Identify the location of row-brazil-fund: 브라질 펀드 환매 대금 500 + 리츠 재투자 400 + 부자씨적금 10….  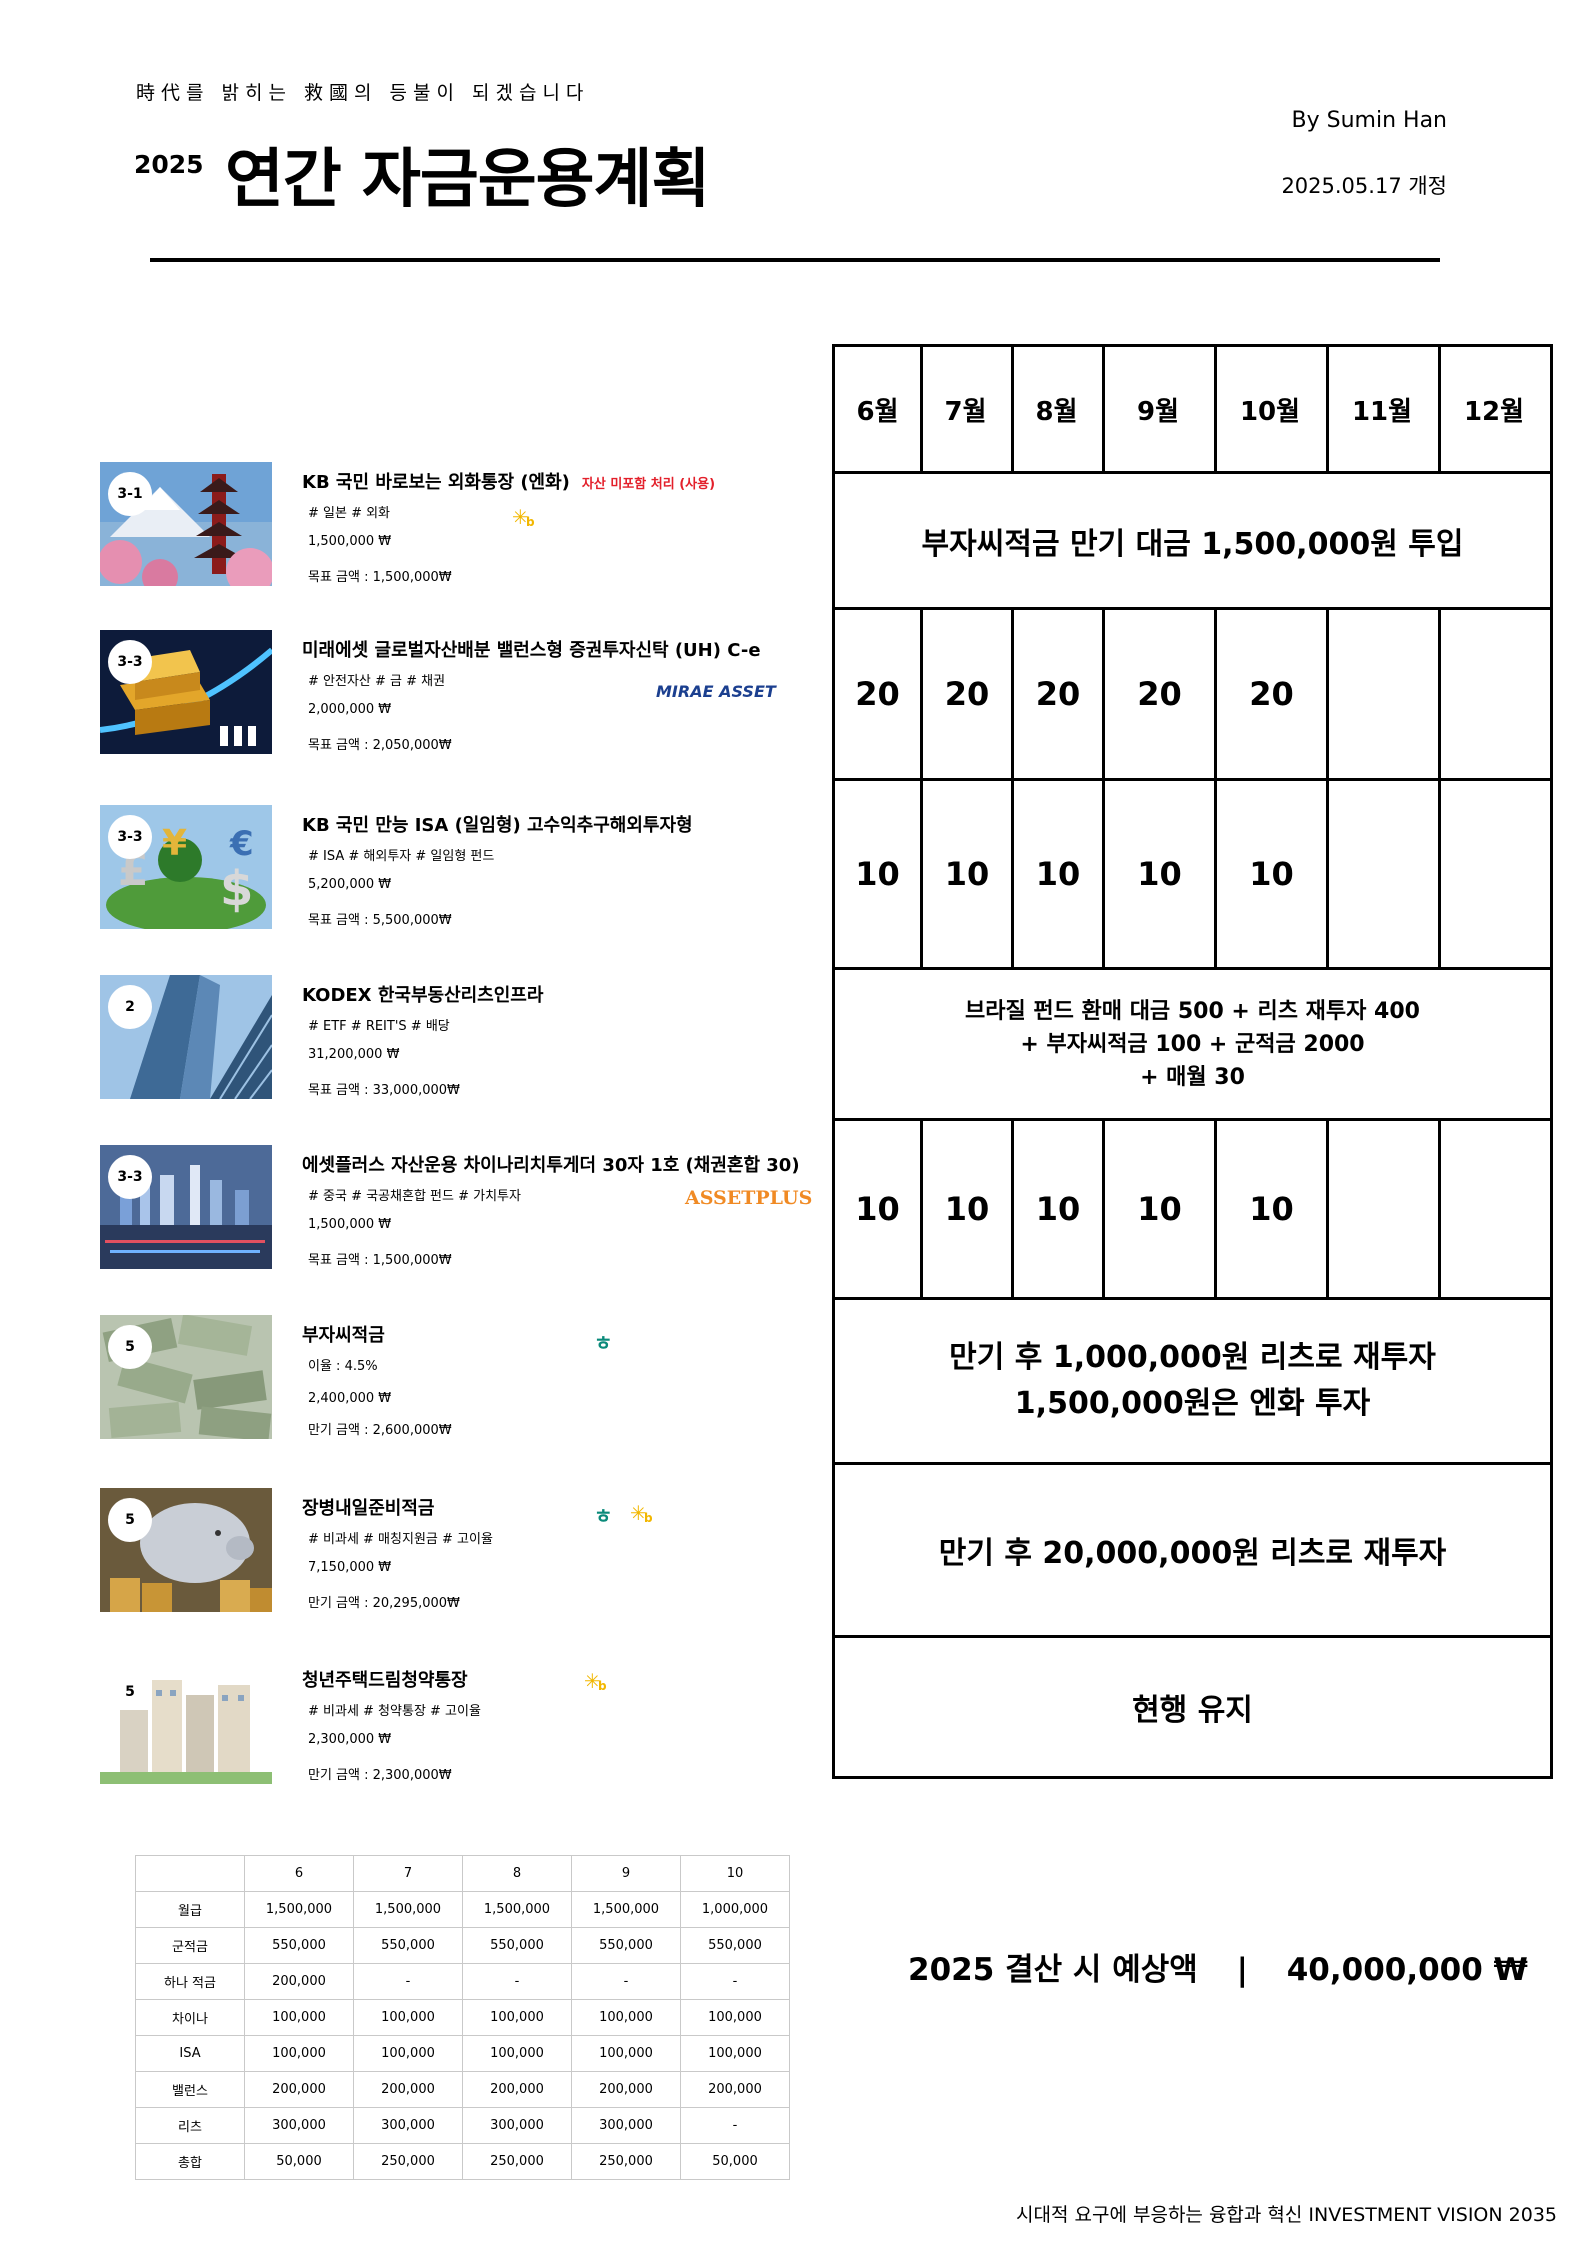
(1192, 1044).